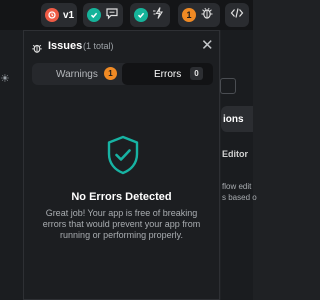 Image resolution: width=320 pixels, height=300 pixels. What do you see at coordinates (103, 15) in the screenshot?
I see `chat-status-button` at bounding box center [103, 15].